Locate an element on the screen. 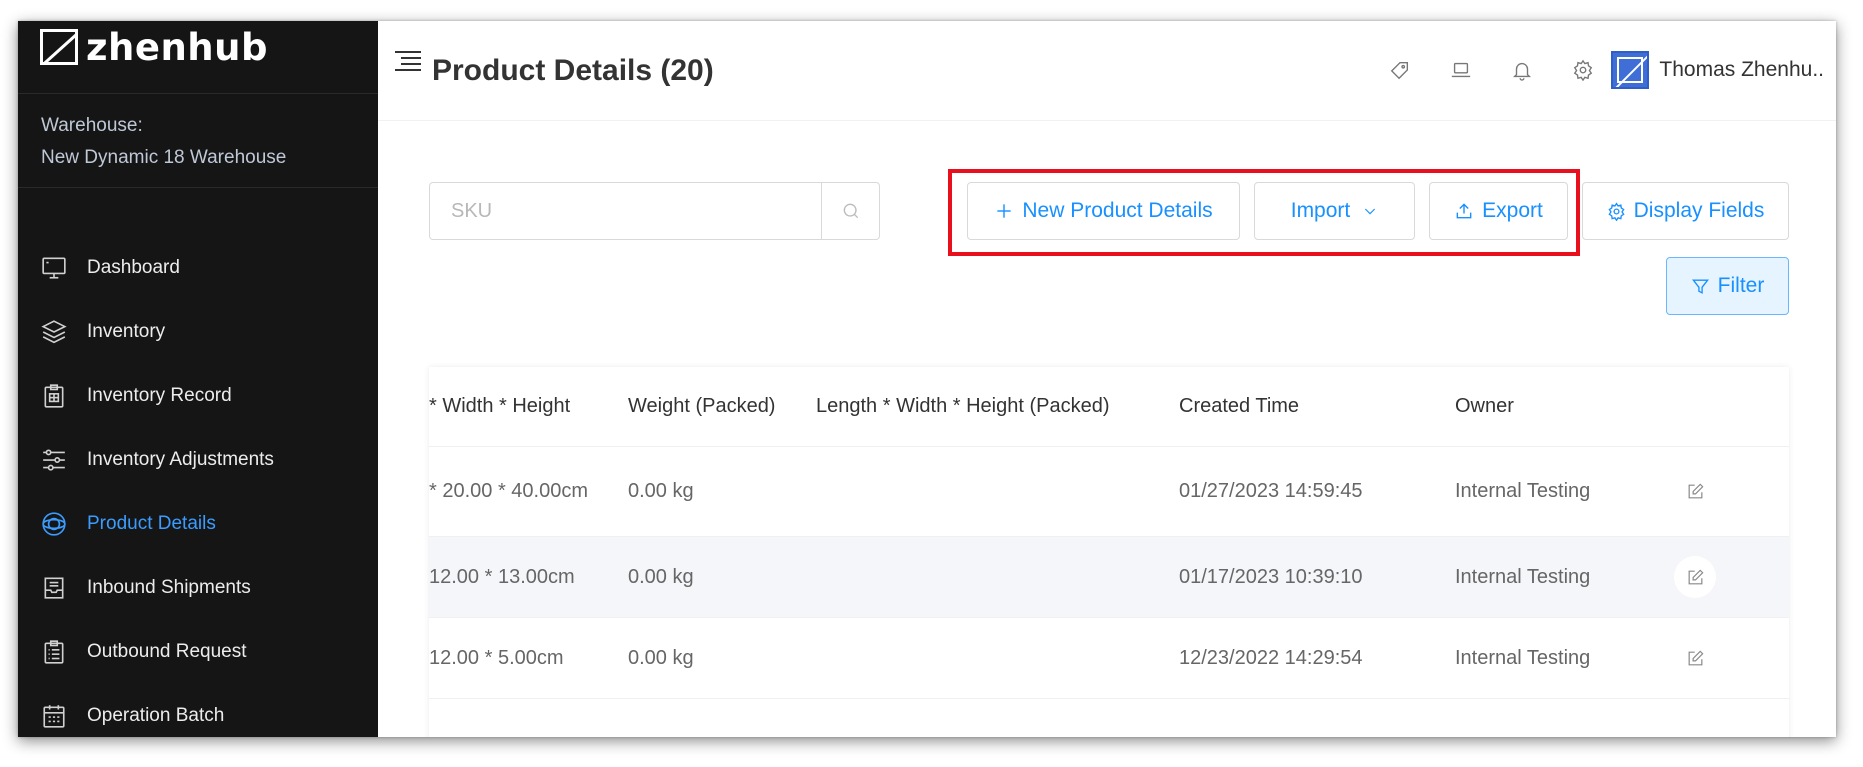  calendar-icon is located at coordinates (54, 716).